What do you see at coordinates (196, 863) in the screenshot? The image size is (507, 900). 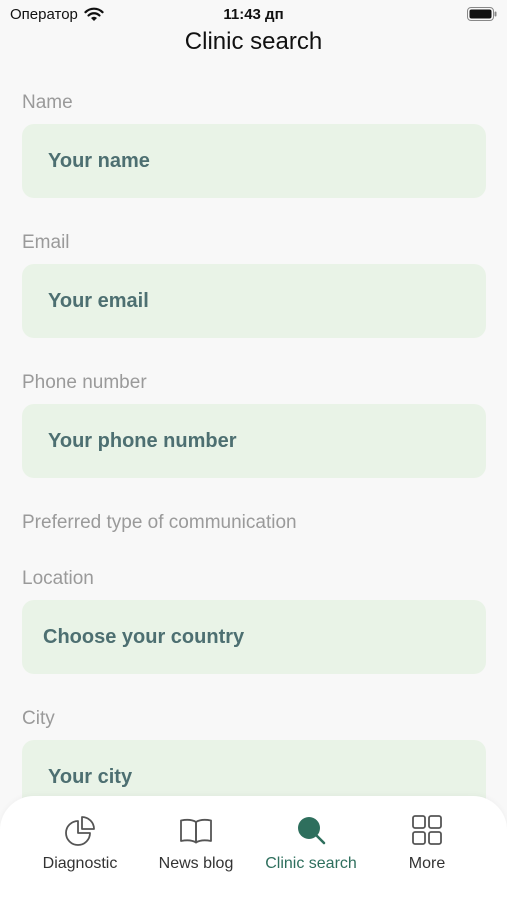 I see `tab-news-blog-label: News blog` at bounding box center [196, 863].